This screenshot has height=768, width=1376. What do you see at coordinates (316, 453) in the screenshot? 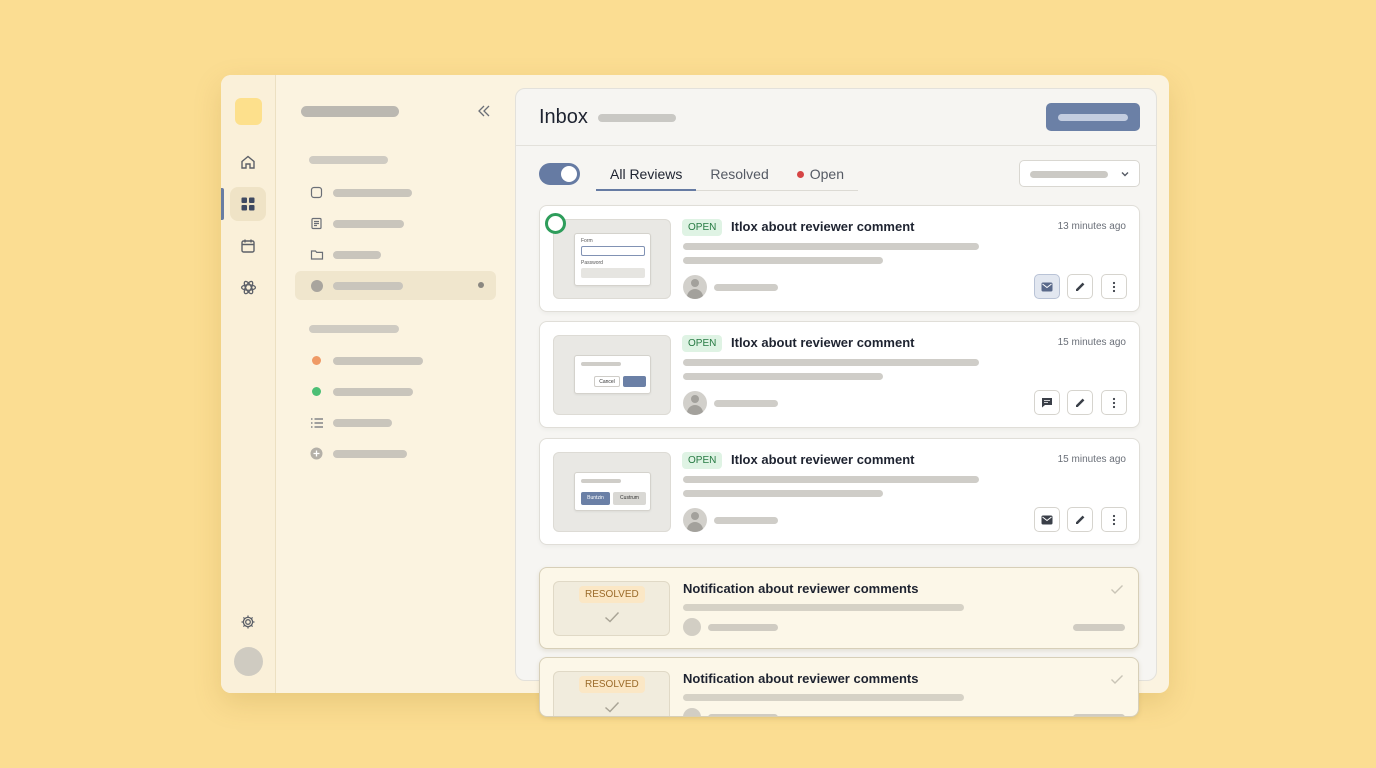
I see `plus-circle-icon` at bounding box center [316, 453].